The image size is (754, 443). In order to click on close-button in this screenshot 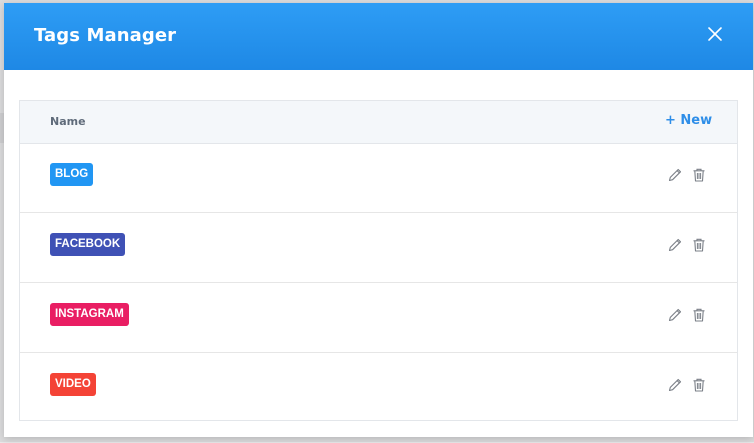, I will do `click(715, 34)`.